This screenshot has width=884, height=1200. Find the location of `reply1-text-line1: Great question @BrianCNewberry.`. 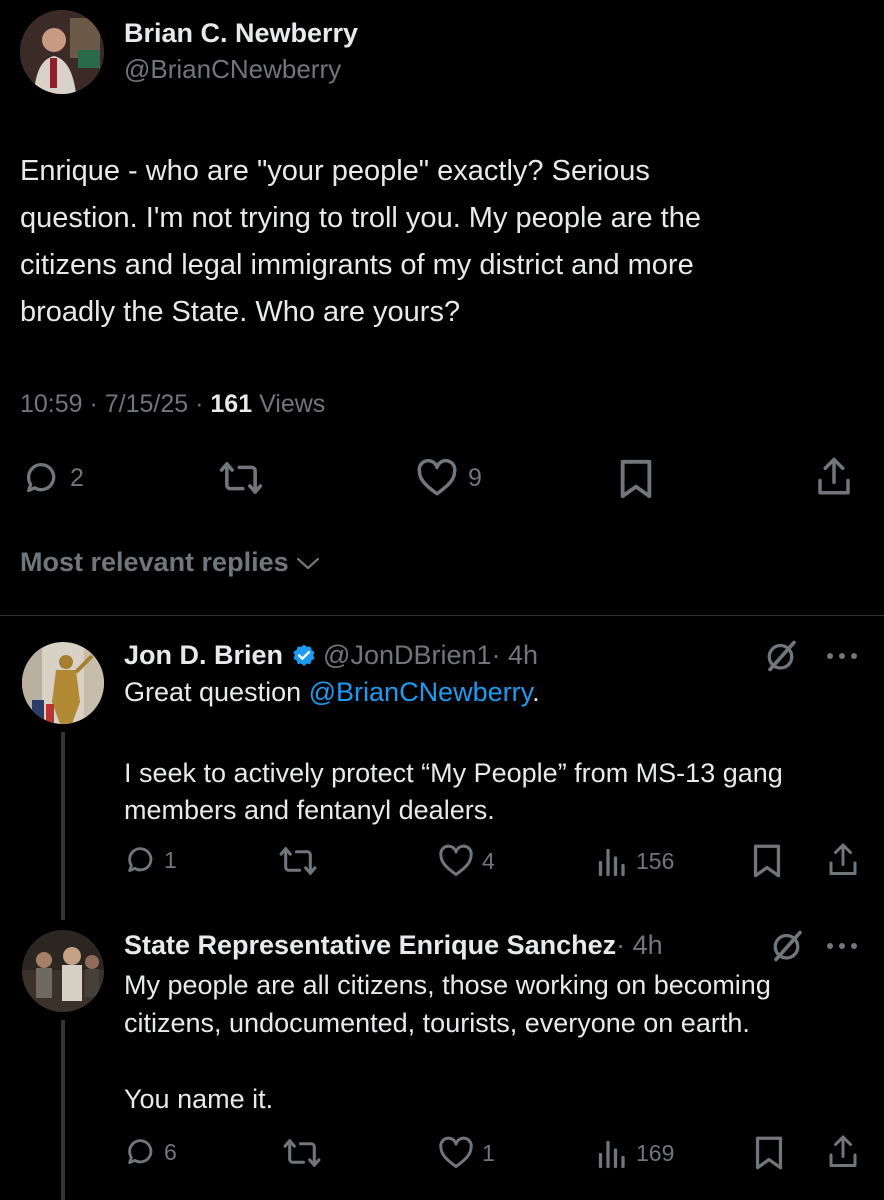

reply1-text-line1: Great question @BrianCNewberry. is located at coordinates (332, 692).